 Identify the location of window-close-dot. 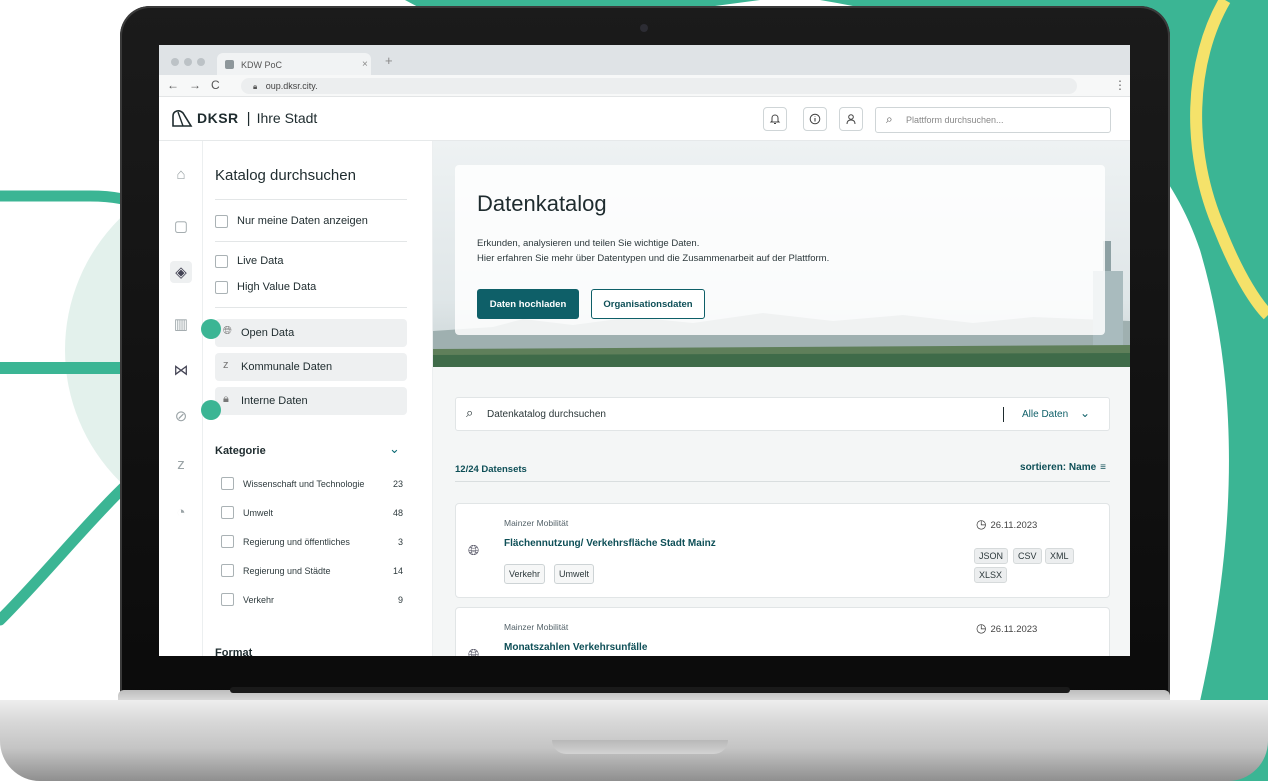
(175, 62).